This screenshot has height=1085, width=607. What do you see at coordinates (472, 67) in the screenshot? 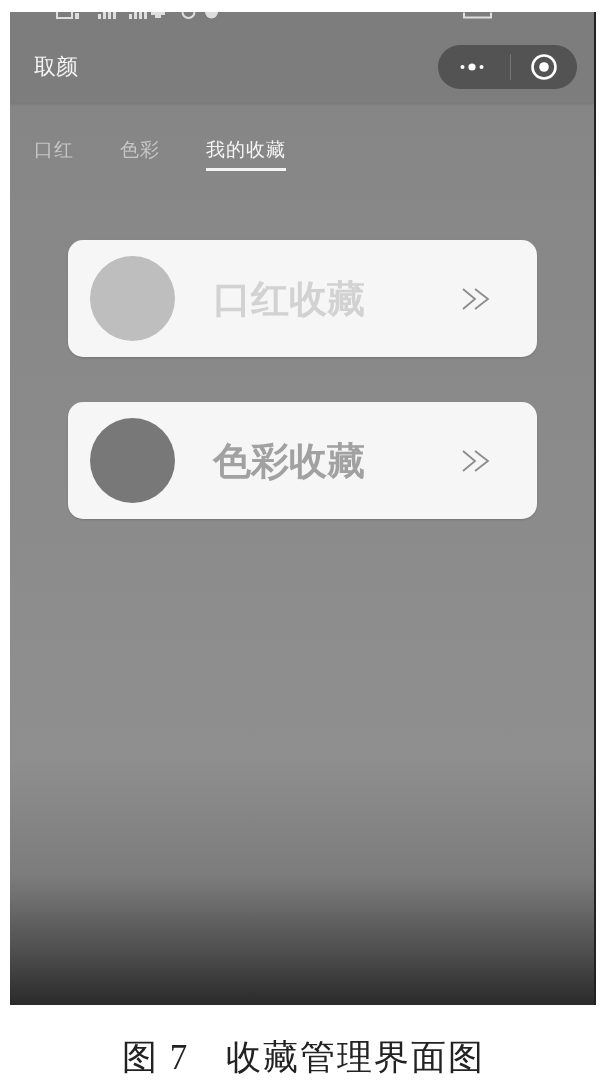
I see `more-icon` at bounding box center [472, 67].